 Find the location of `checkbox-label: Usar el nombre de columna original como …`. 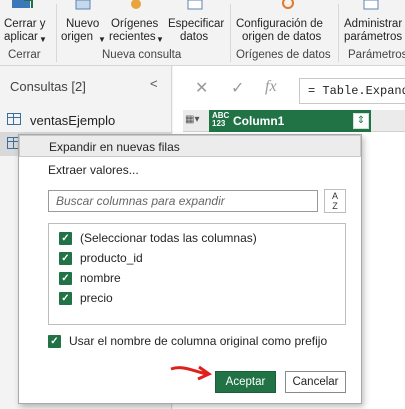

checkbox-label: Usar el nombre de columna original como … is located at coordinates (198, 341).